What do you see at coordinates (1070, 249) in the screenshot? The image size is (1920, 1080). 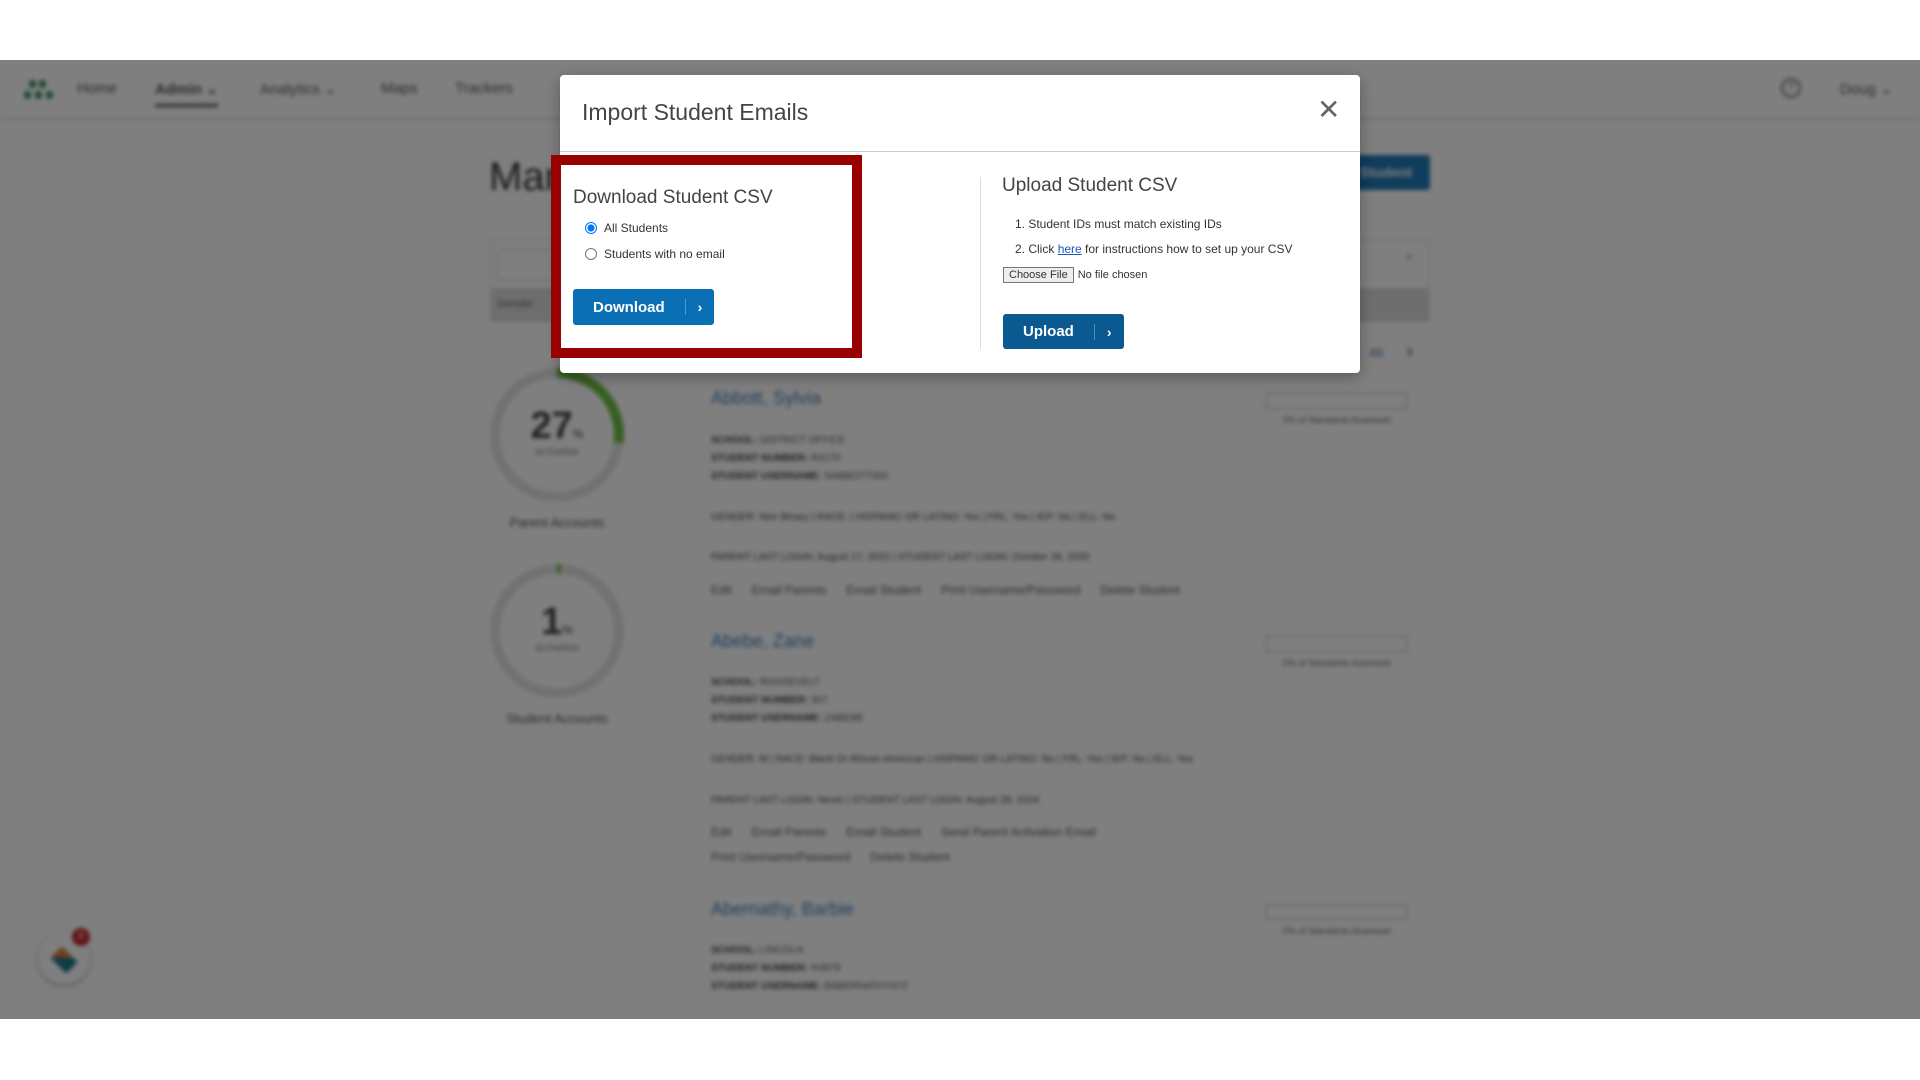 I see `instructions-link: here` at bounding box center [1070, 249].